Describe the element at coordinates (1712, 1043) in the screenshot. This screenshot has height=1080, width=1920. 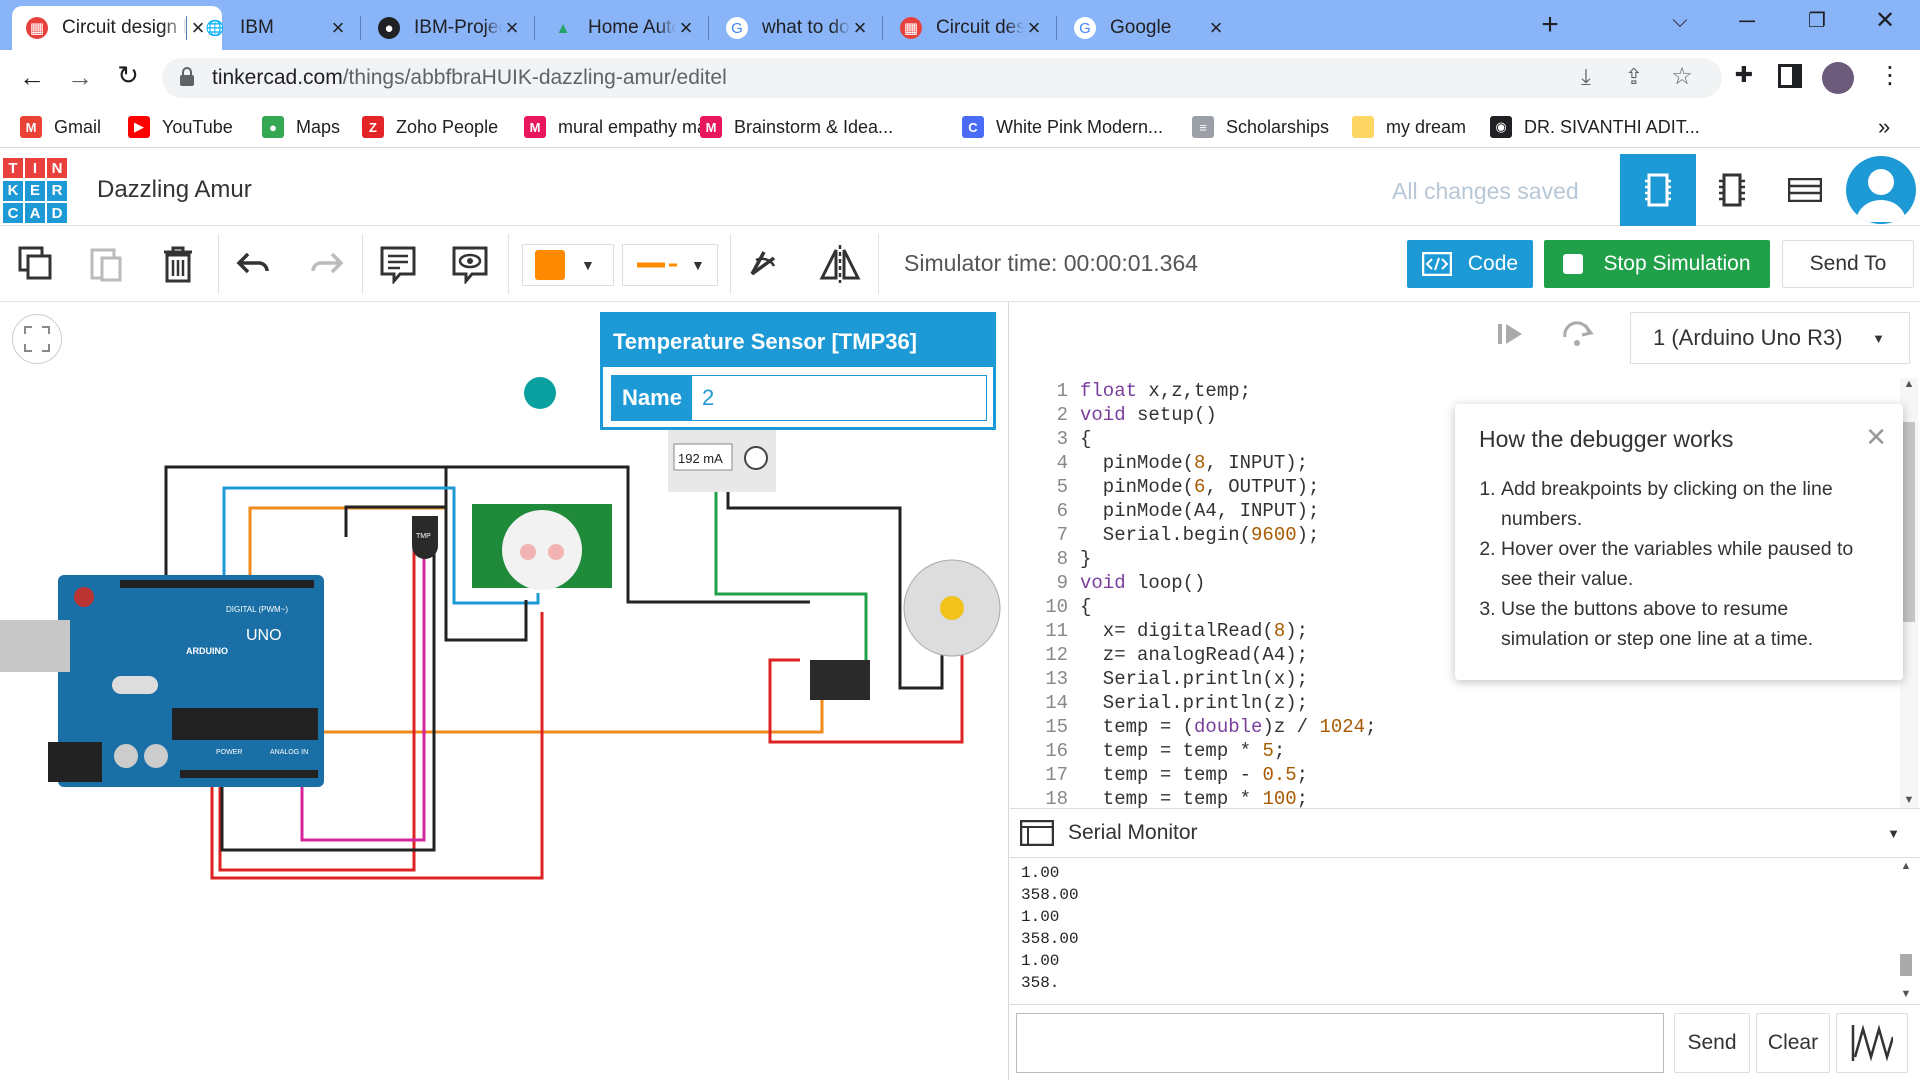
I see `send-button: Send` at that location.